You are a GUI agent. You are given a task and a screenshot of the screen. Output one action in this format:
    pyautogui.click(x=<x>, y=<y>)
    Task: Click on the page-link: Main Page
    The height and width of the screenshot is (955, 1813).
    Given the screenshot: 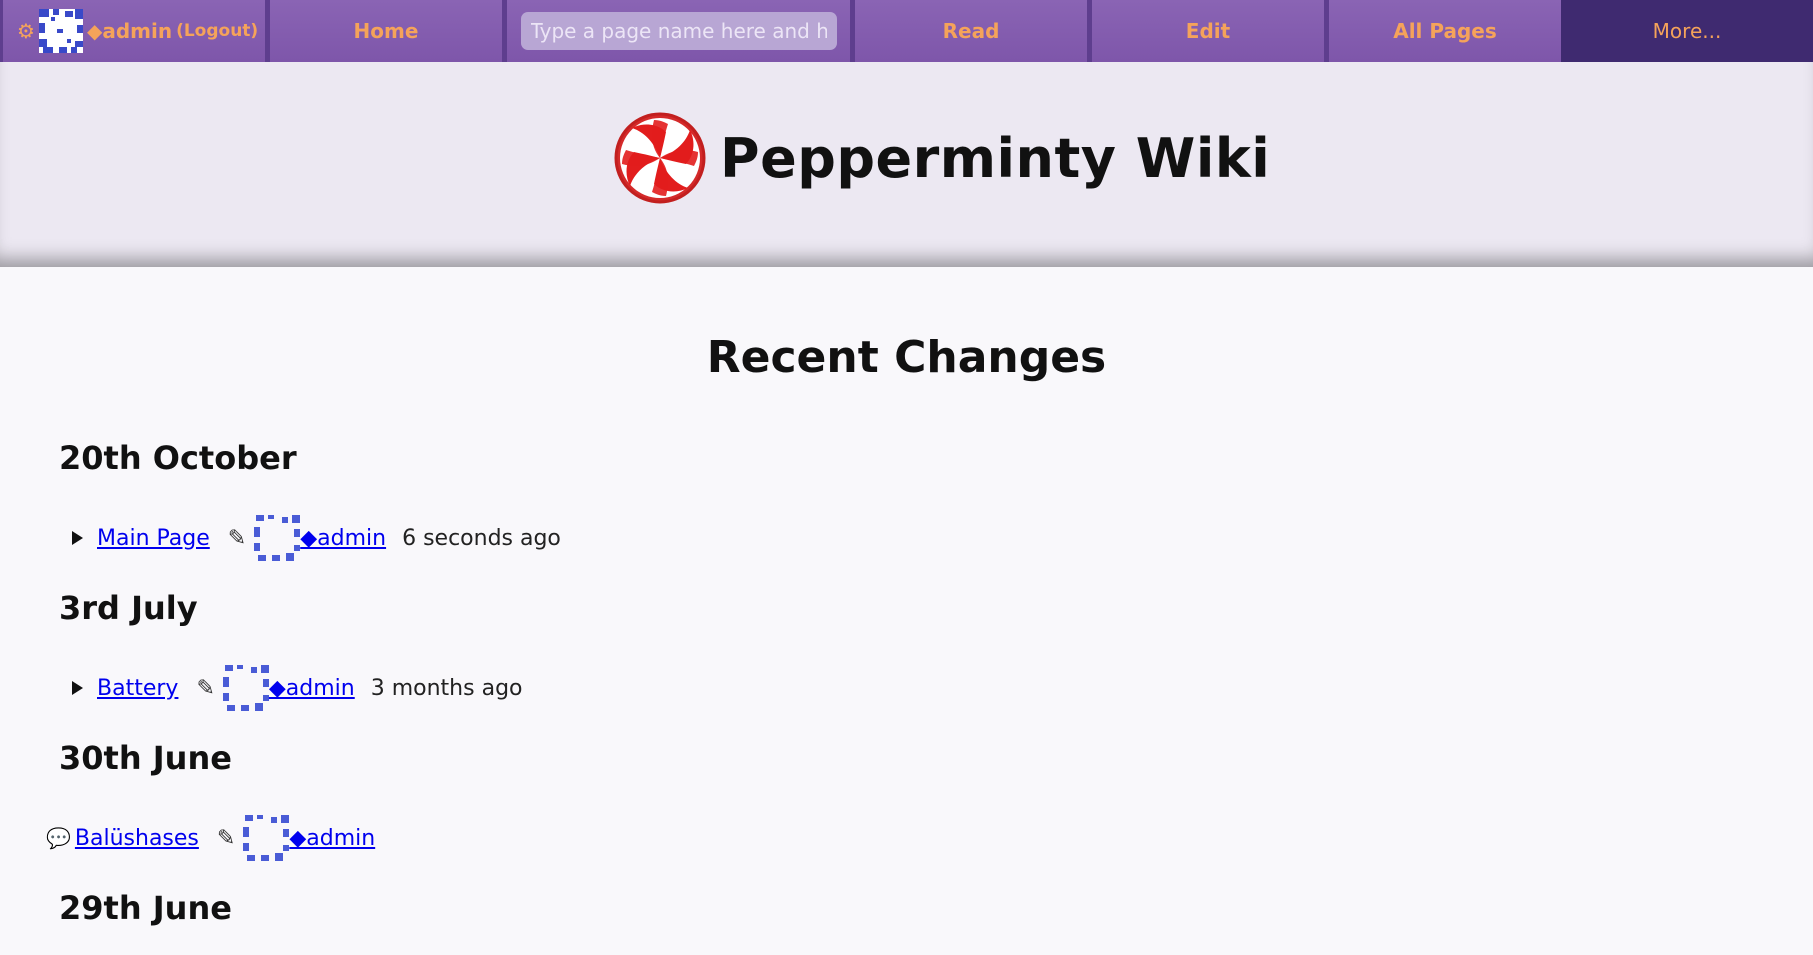 What is the action you would take?
    pyautogui.click(x=153, y=538)
    